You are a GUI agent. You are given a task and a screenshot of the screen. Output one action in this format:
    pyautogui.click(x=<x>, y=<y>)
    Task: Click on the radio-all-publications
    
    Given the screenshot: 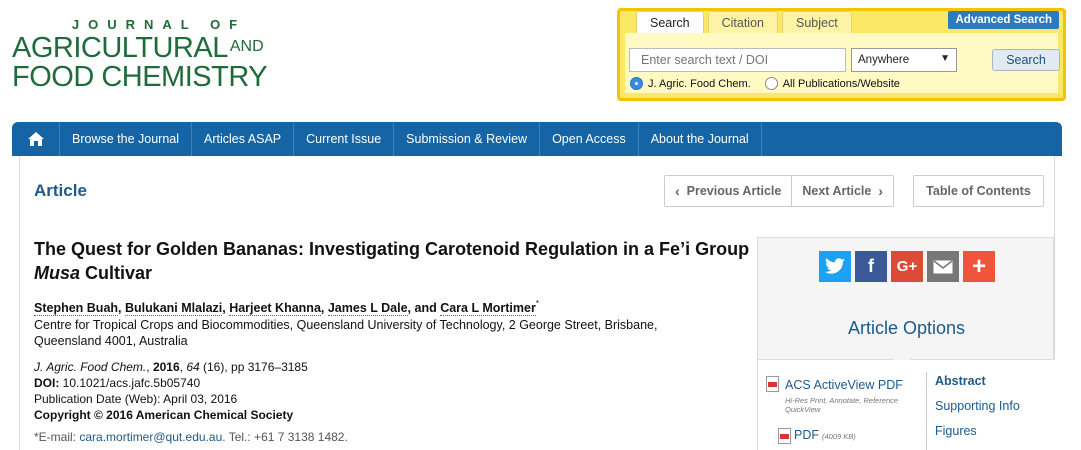 What is the action you would take?
    pyautogui.click(x=771, y=83)
    